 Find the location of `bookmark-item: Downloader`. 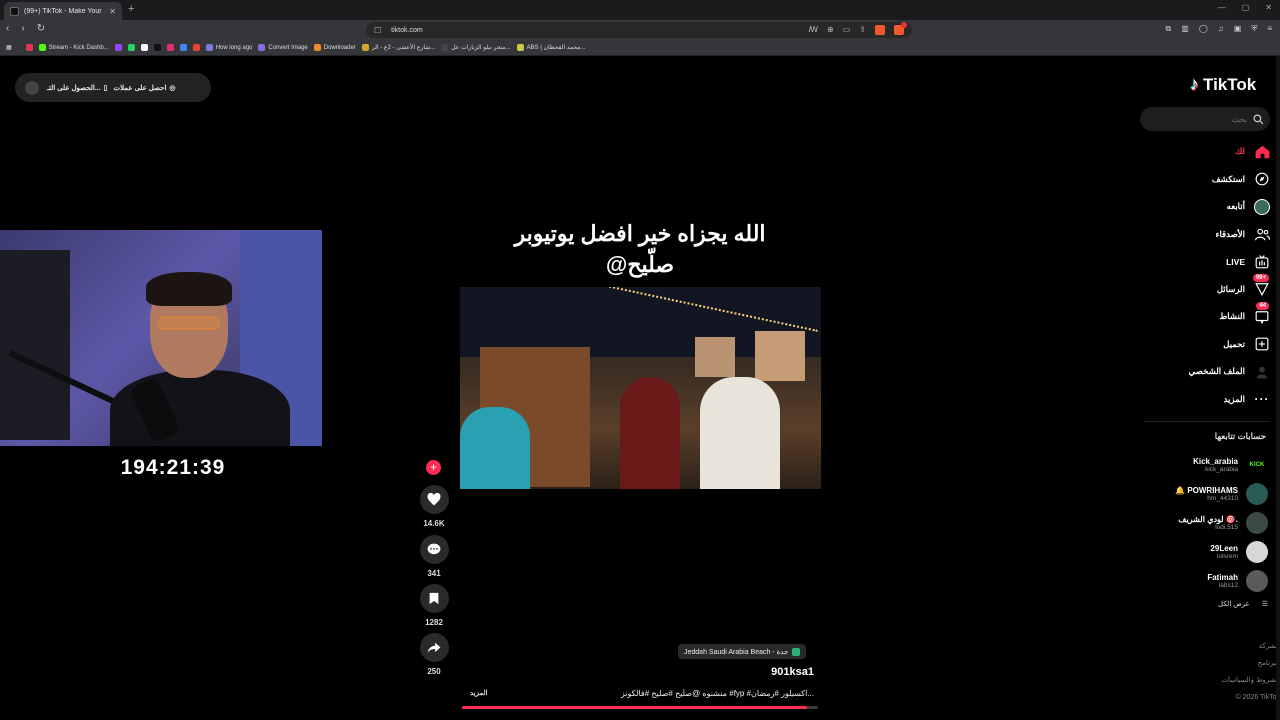

bookmark-item: Downloader is located at coordinates (334, 47).